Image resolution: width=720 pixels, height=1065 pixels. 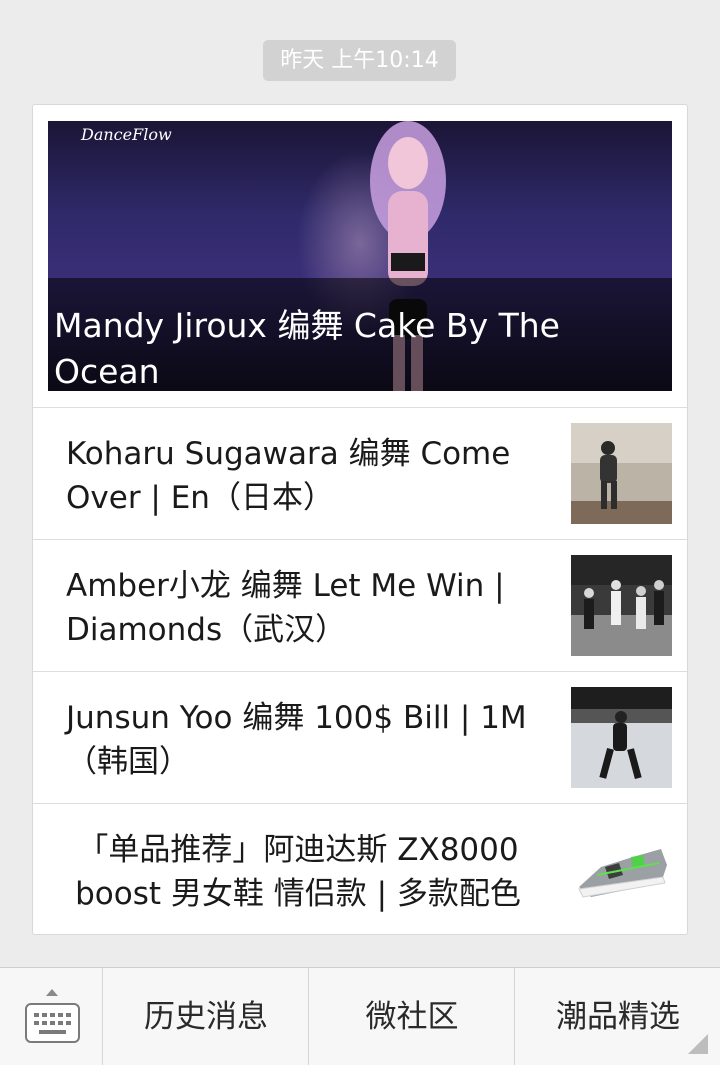 I want to click on hero-watermark: DanceFlow, so click(x=126, y=134).